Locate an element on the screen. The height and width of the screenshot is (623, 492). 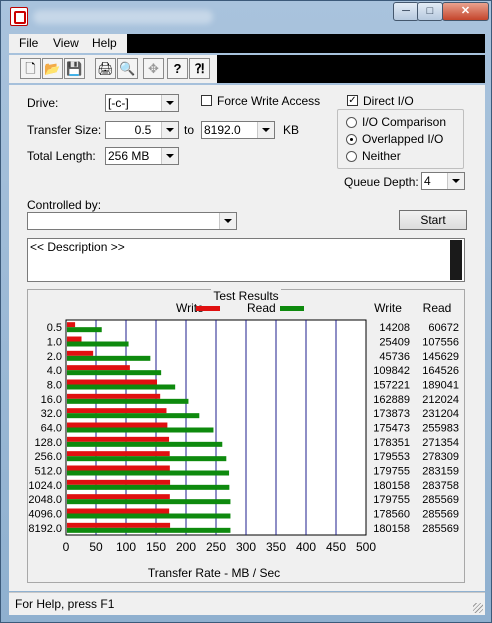
description-box: << Description >> is located at coordinates (246, 260).